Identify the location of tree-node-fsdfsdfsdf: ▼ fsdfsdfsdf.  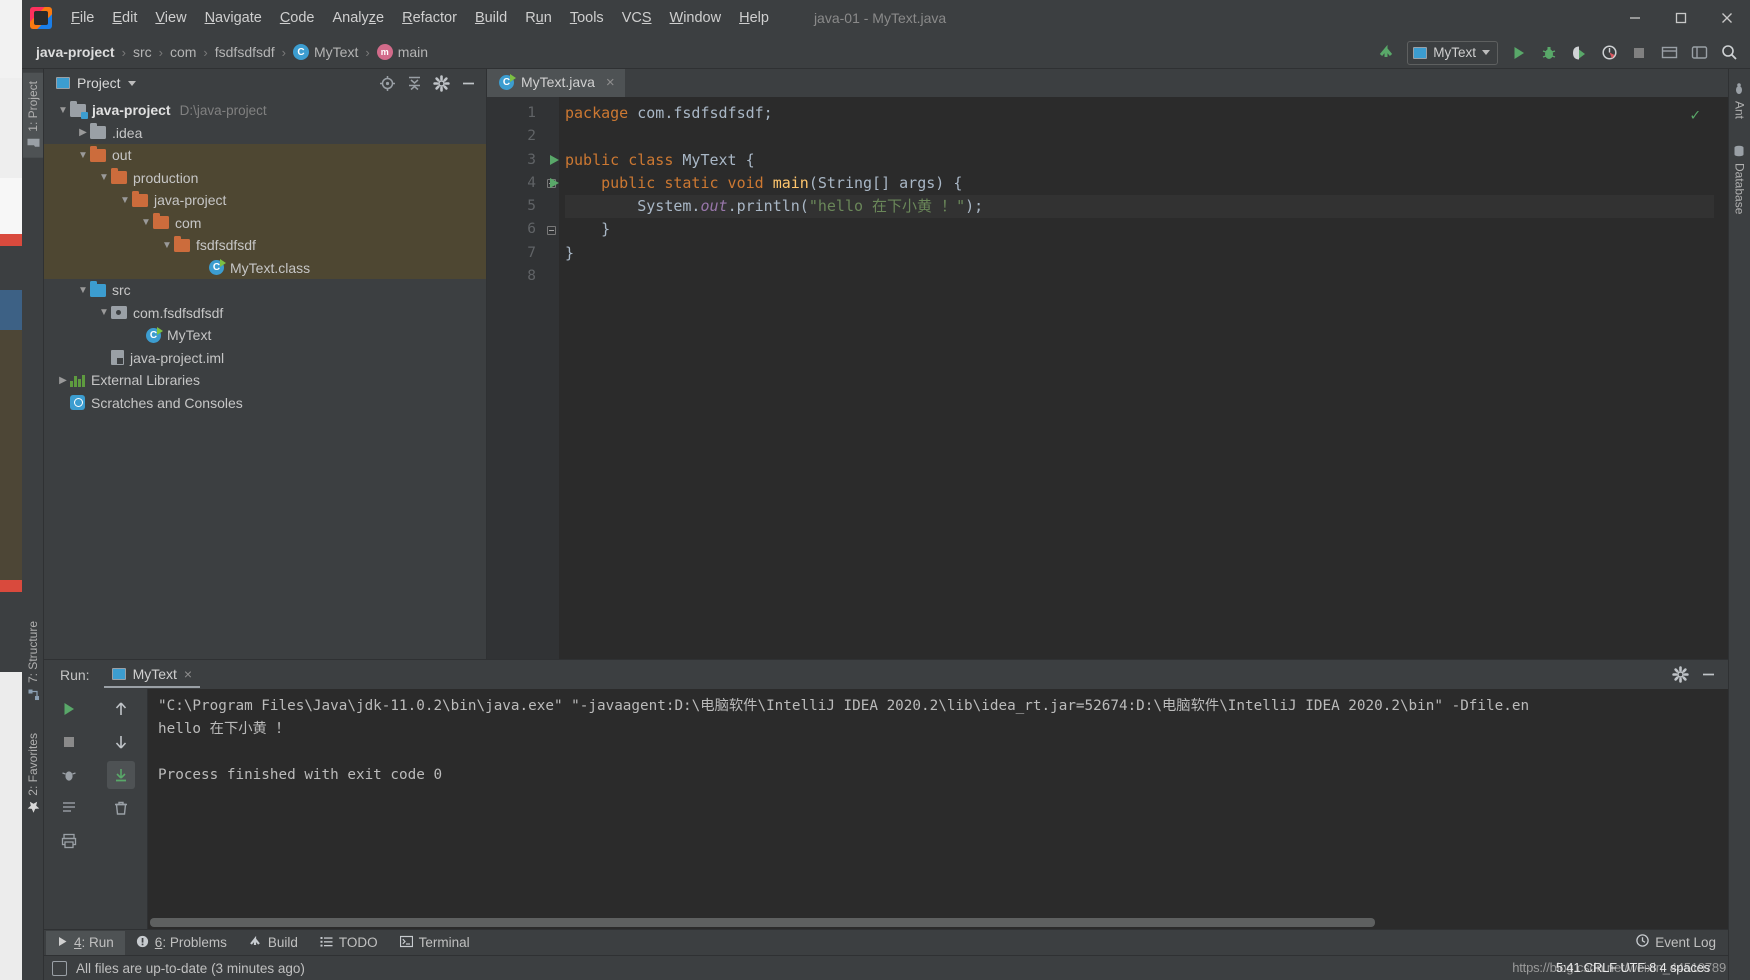
(265, 245).